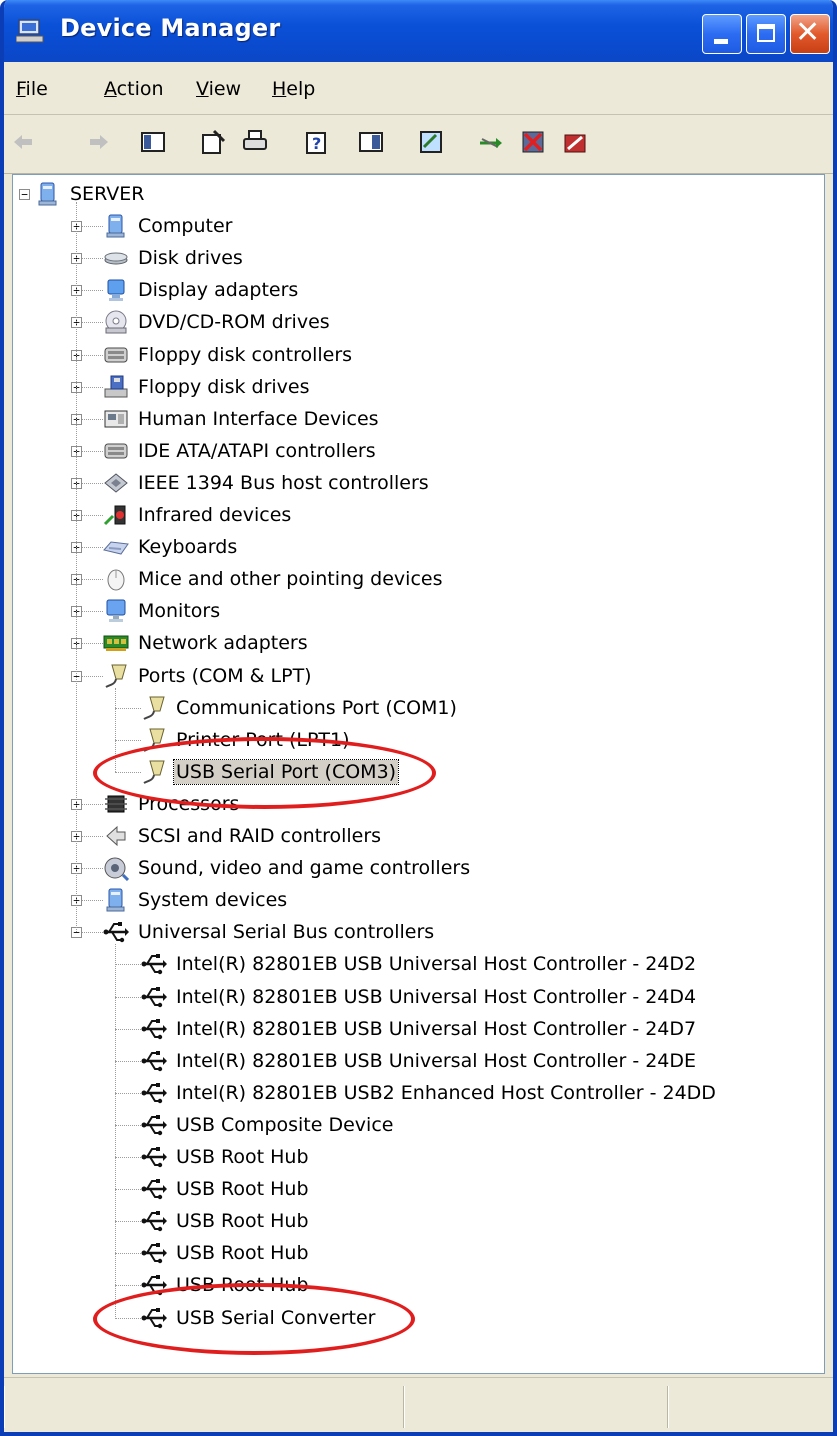 The width and height of the screenshot is (837, 1436). I want to click on infrared-icon, so click(116, 515).